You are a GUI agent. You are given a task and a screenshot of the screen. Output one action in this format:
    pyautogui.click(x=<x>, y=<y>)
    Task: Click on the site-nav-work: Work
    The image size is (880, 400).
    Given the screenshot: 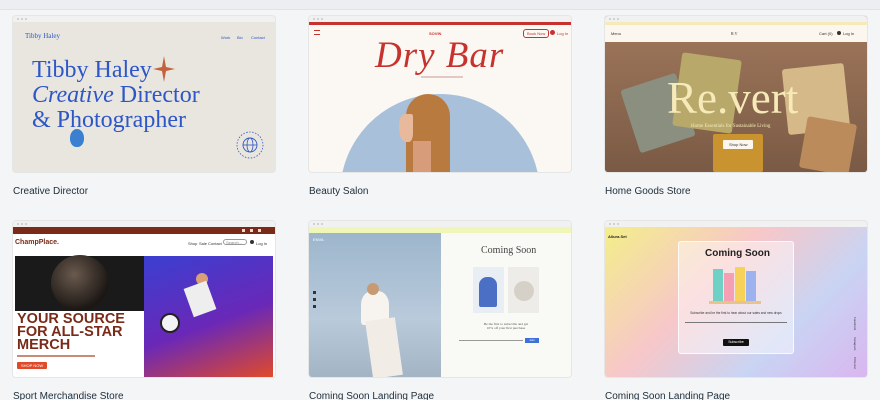 What is the action you would take?
    pyautogui.click(x=226, y=37)
    